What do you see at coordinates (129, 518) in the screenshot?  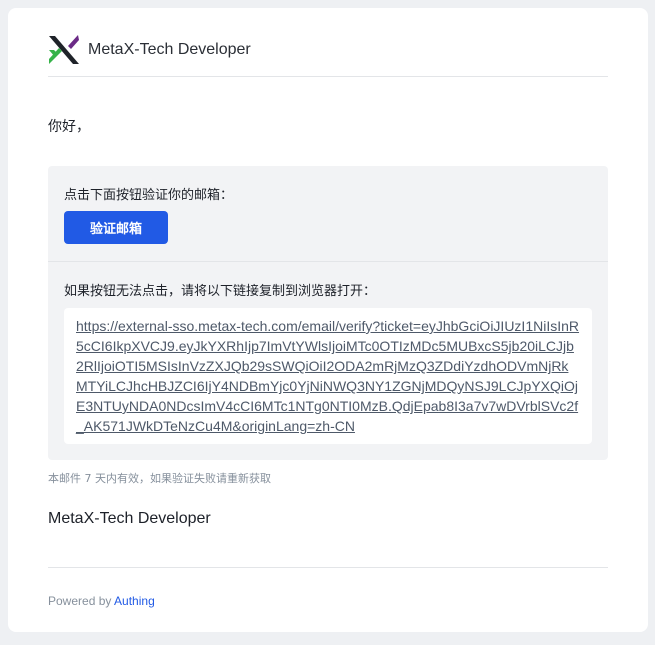 I see `signature: MetaX-Tech Developer` at bounding box center [129, 518].